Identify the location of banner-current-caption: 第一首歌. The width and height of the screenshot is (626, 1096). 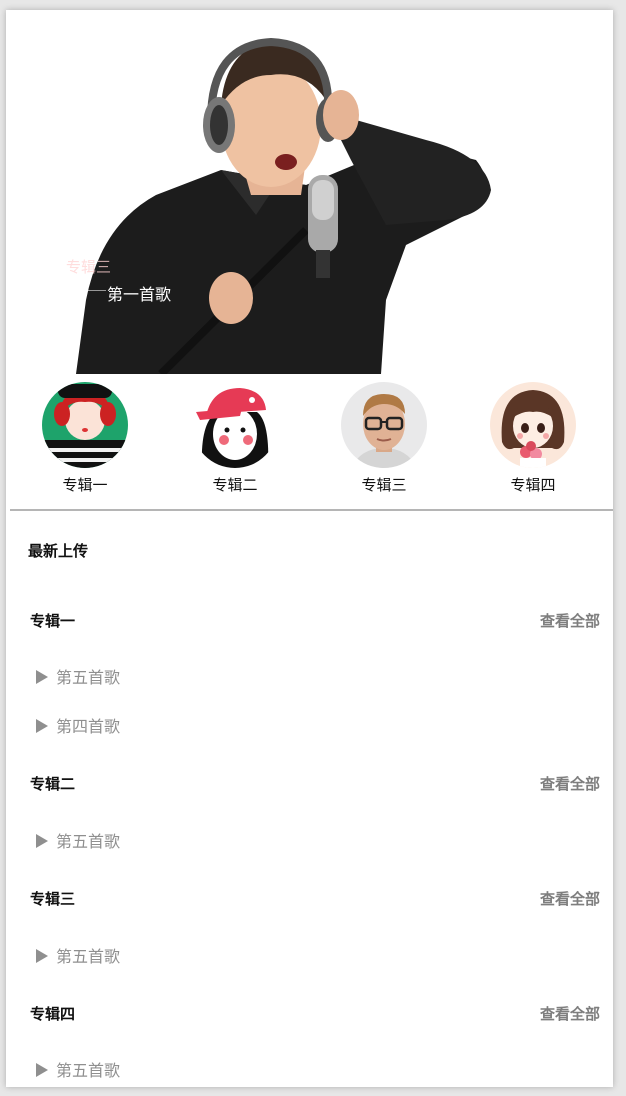
(139, 294).